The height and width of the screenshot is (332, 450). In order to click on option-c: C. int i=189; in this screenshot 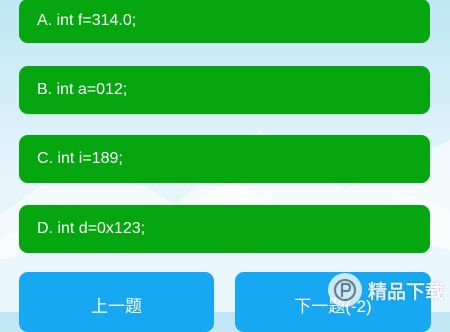, I will do `click(224, 159)`.